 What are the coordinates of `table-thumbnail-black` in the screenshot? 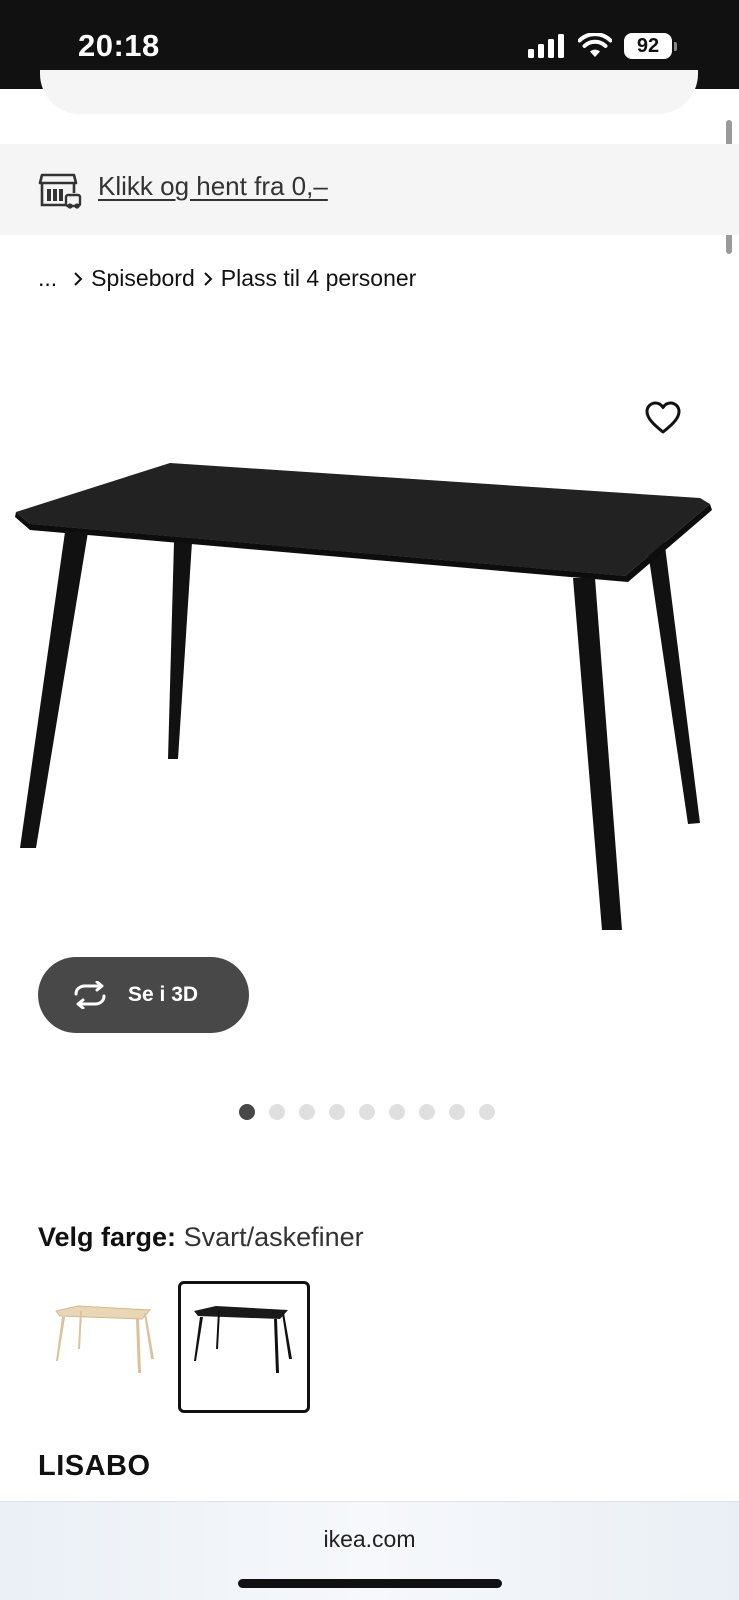 It's located at (243, 1339).